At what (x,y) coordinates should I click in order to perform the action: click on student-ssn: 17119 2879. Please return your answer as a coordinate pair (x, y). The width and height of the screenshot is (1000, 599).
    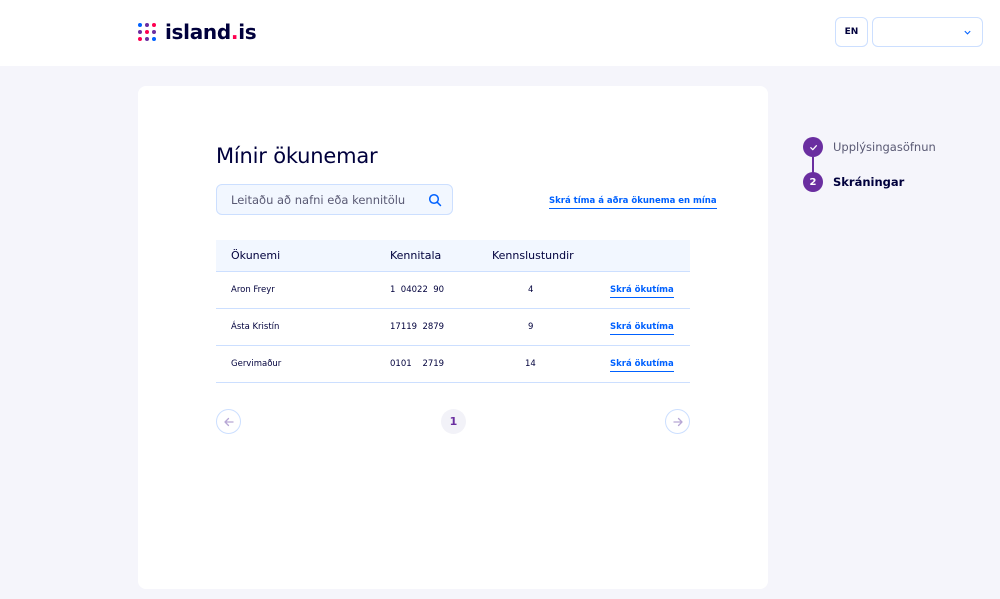
    Looking at the image, I should click on (417, 327).